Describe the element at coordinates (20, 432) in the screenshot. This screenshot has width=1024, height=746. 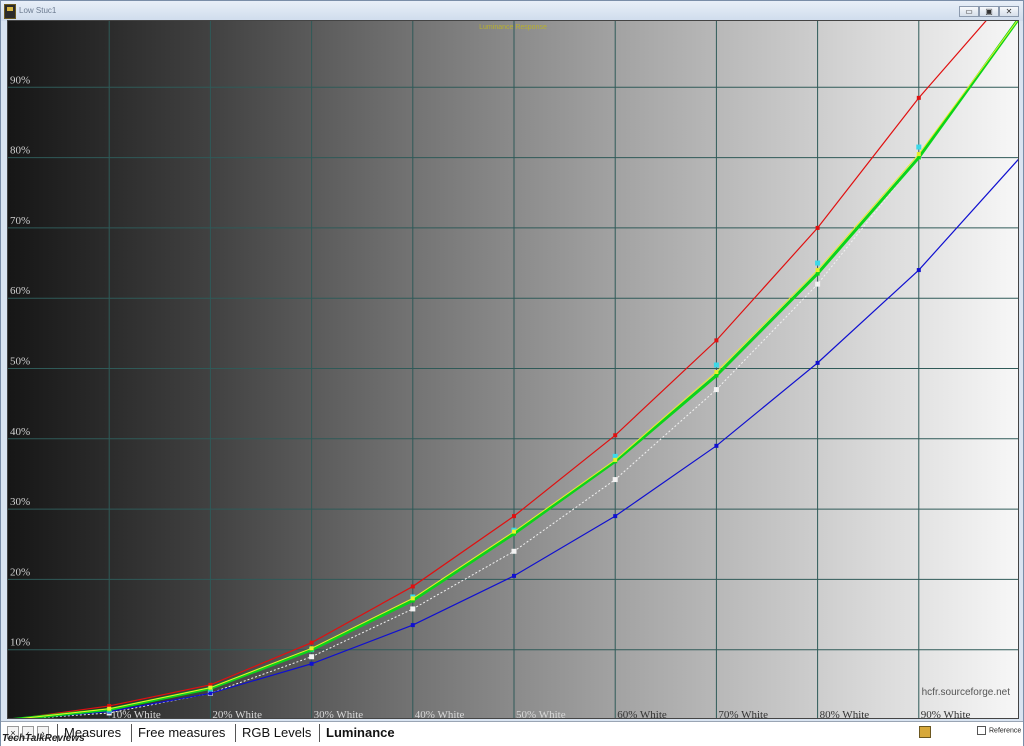
I see `y-tick-label: 40%` at that location.